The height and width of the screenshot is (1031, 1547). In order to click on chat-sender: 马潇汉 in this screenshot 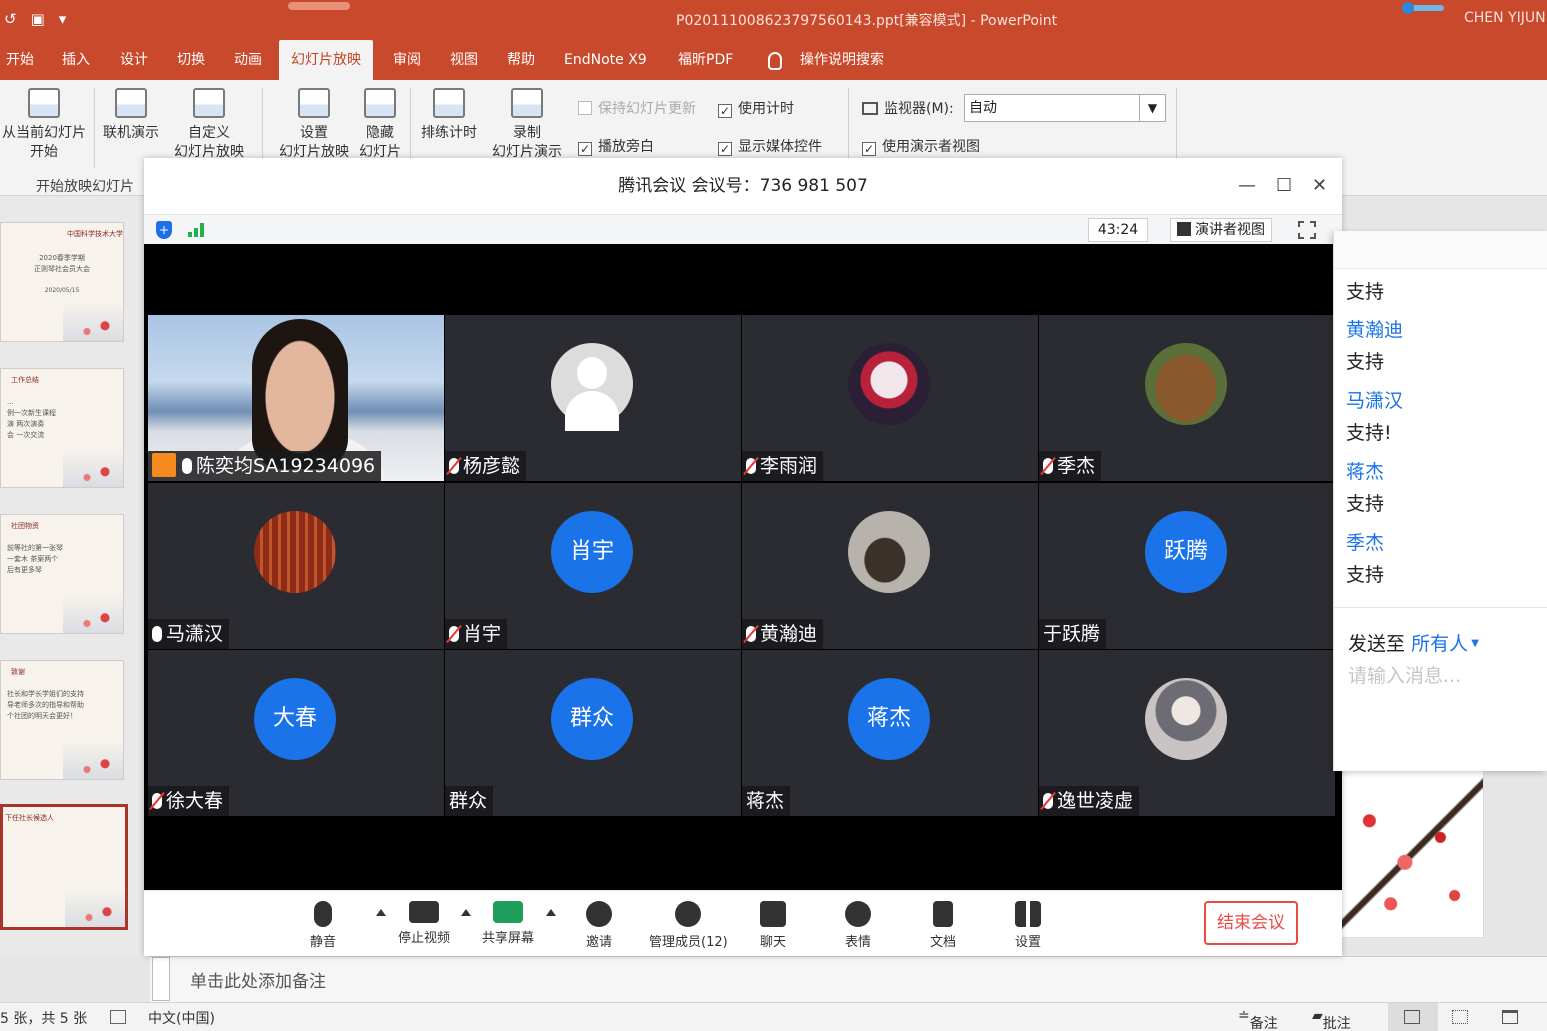, I will do `click(1374, 399)`.